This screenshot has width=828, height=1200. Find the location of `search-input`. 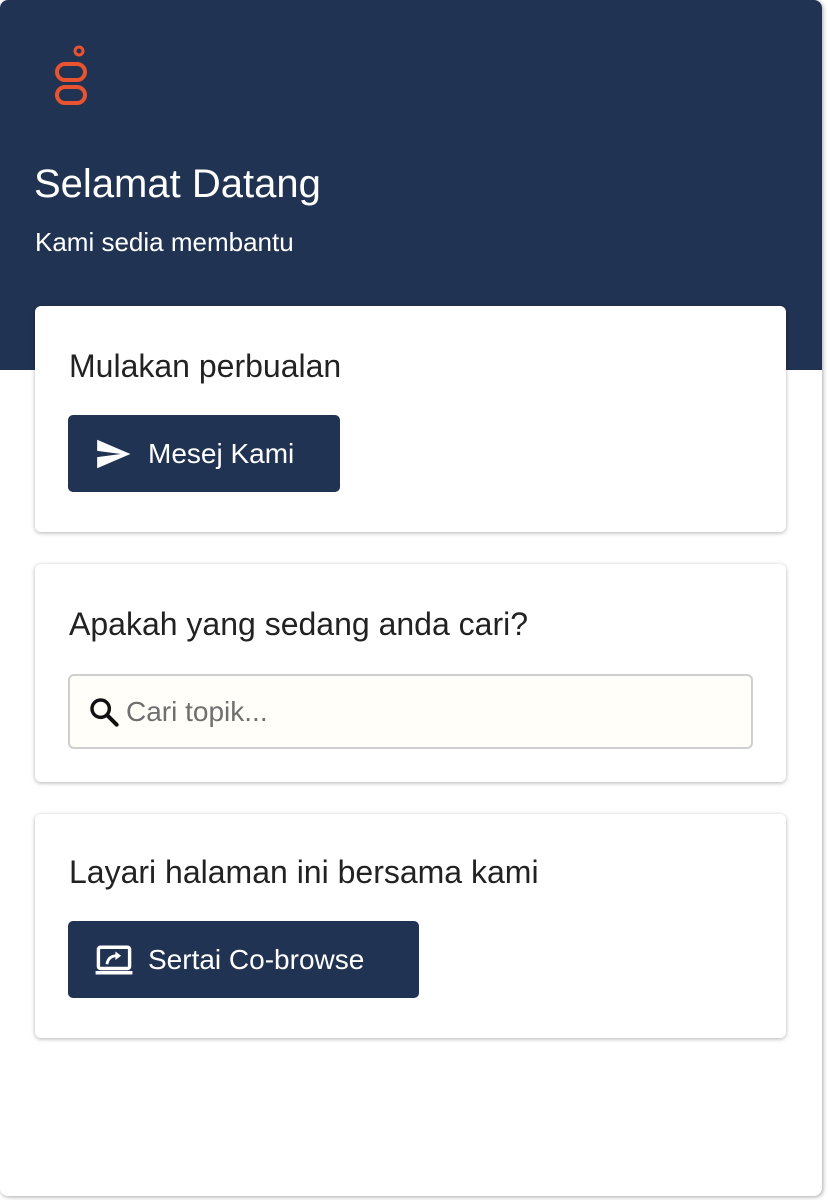

search-input is located at coordinates (436, 711).